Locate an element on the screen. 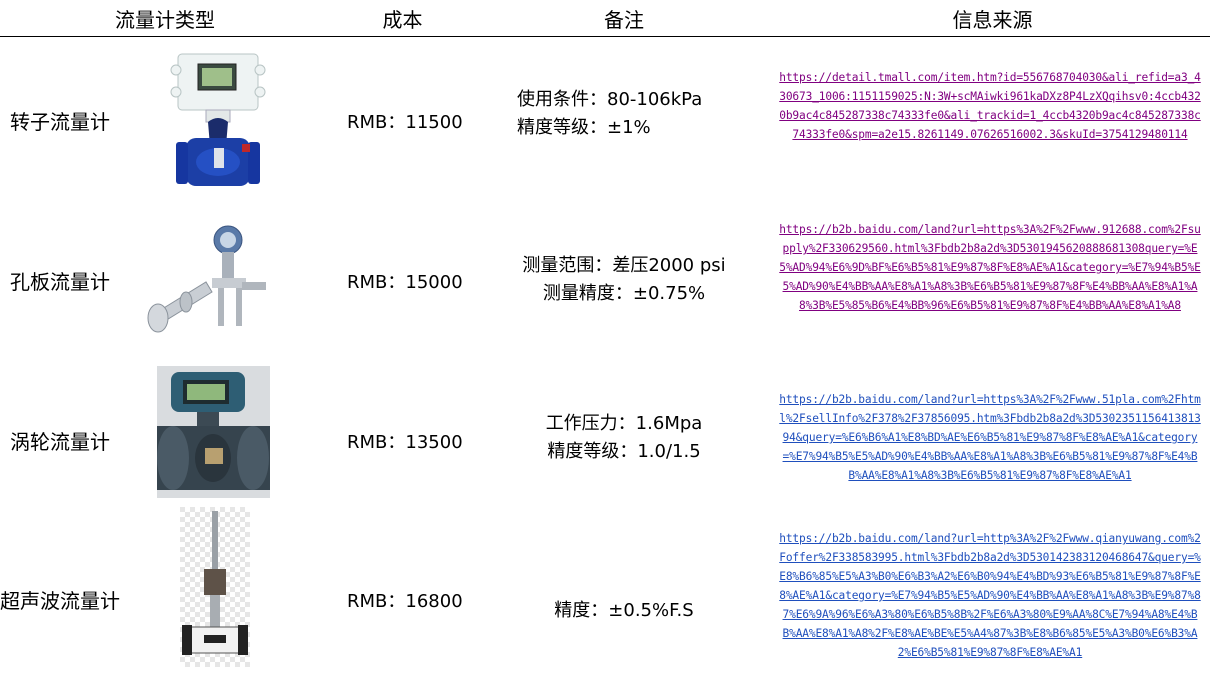  note-line: 测量范围：差压2000 psi is located at coordinates (624, 265).